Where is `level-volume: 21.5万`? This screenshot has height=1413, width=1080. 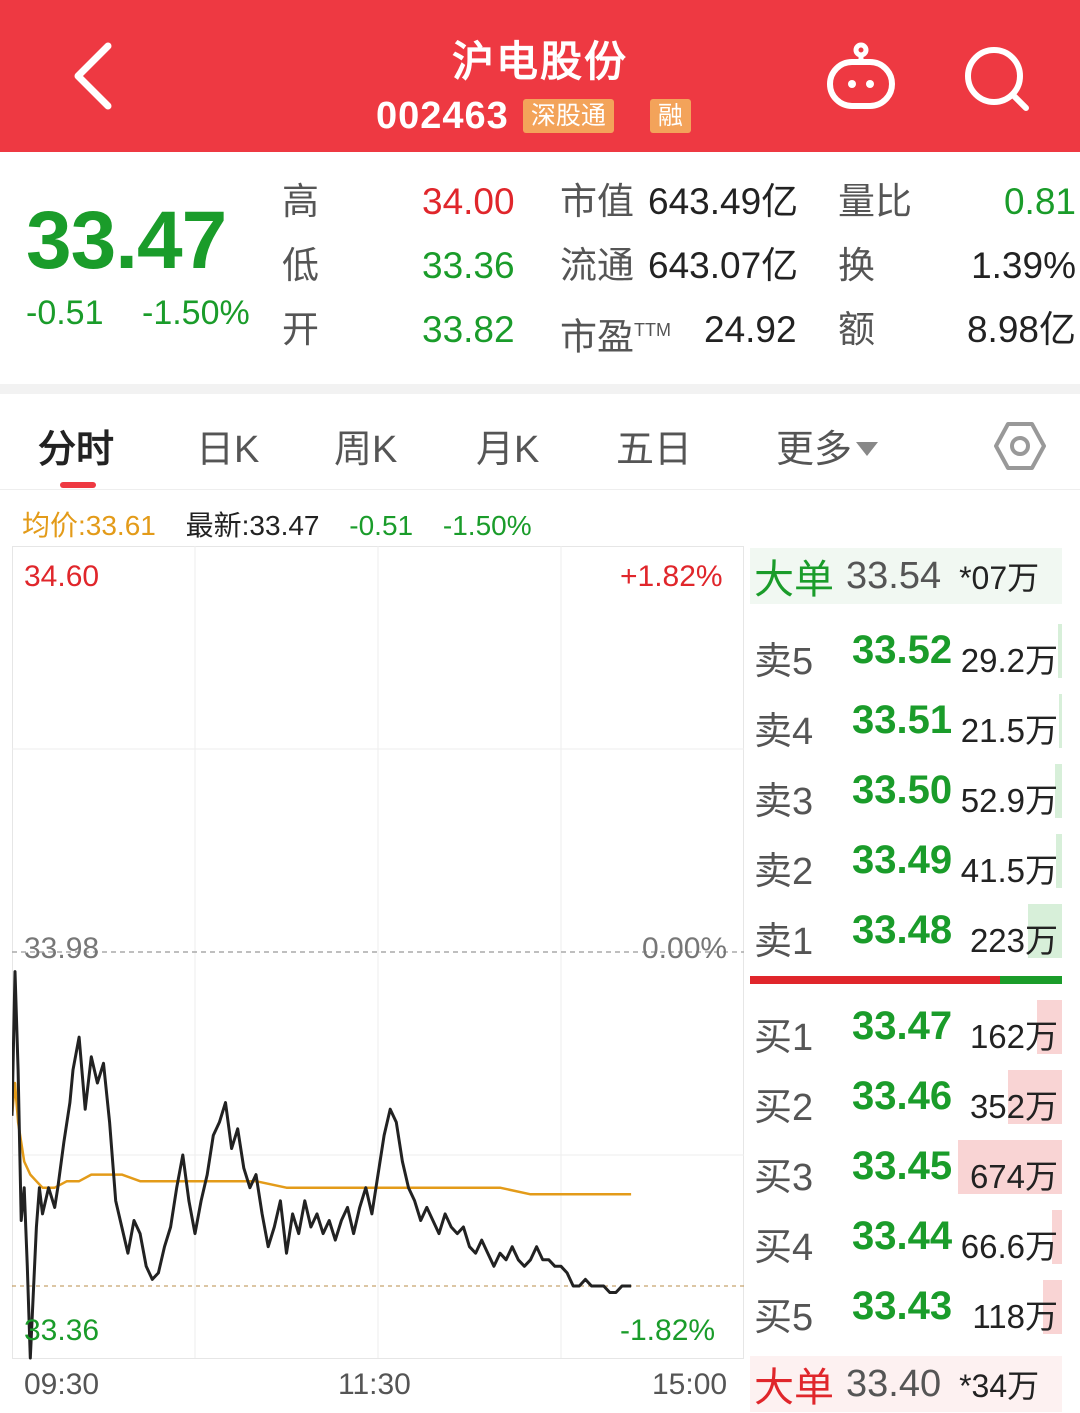
level-volume: 21.5万 is located at coordinates (1009, 730).